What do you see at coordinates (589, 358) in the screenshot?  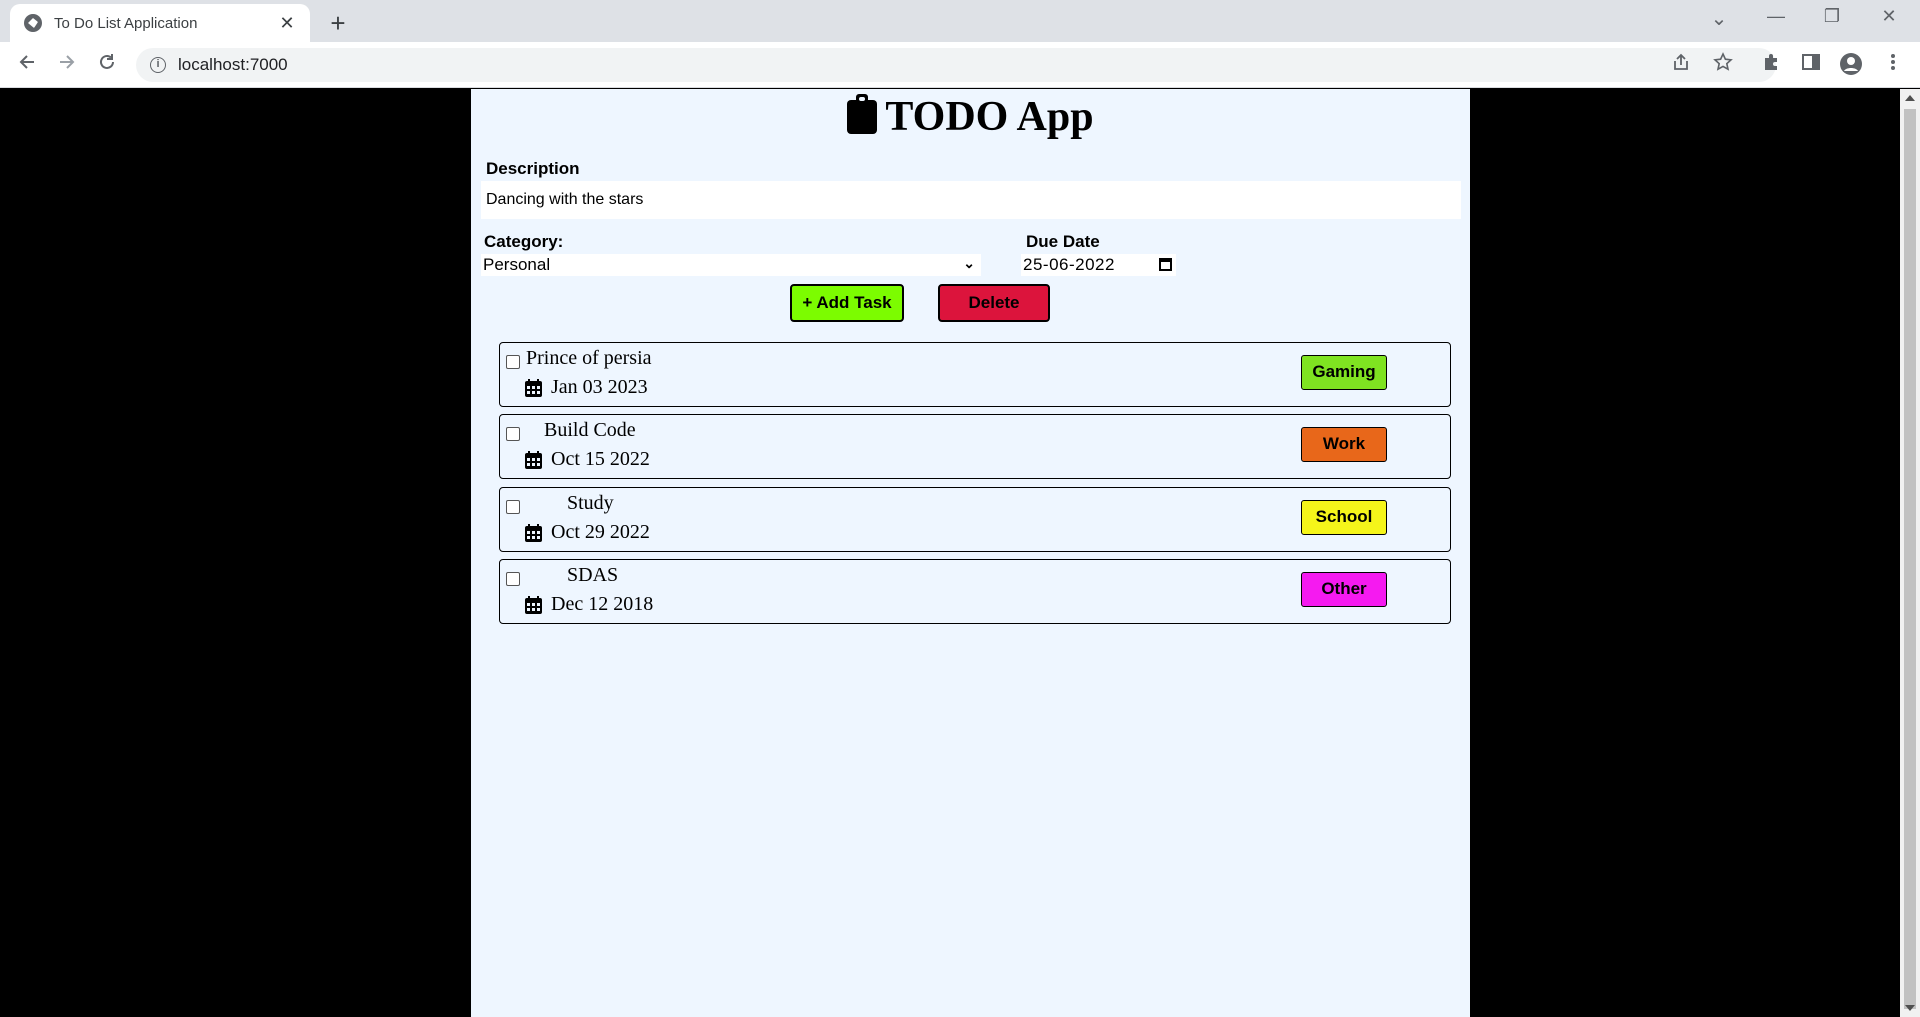 I see `task-name: Prince of persia` at bounding box center [589, 358].